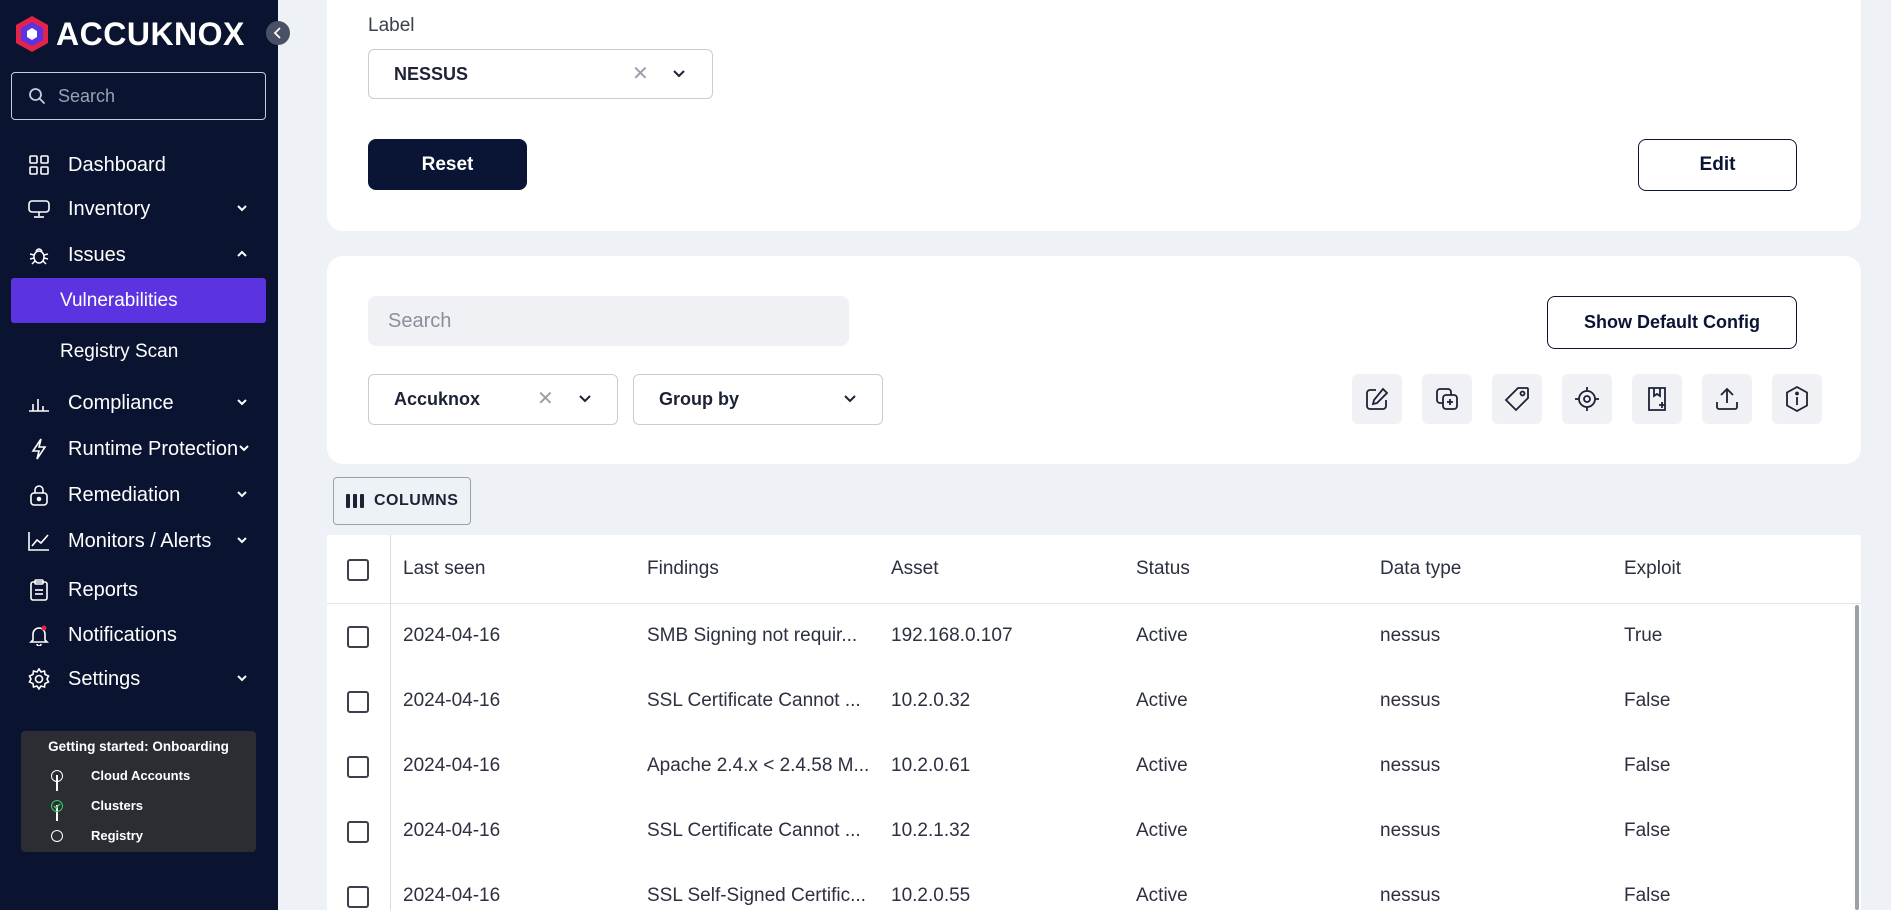  Describe the element at coordinates (39, 495) in the screenshot. I see `lock-icon` at that location.